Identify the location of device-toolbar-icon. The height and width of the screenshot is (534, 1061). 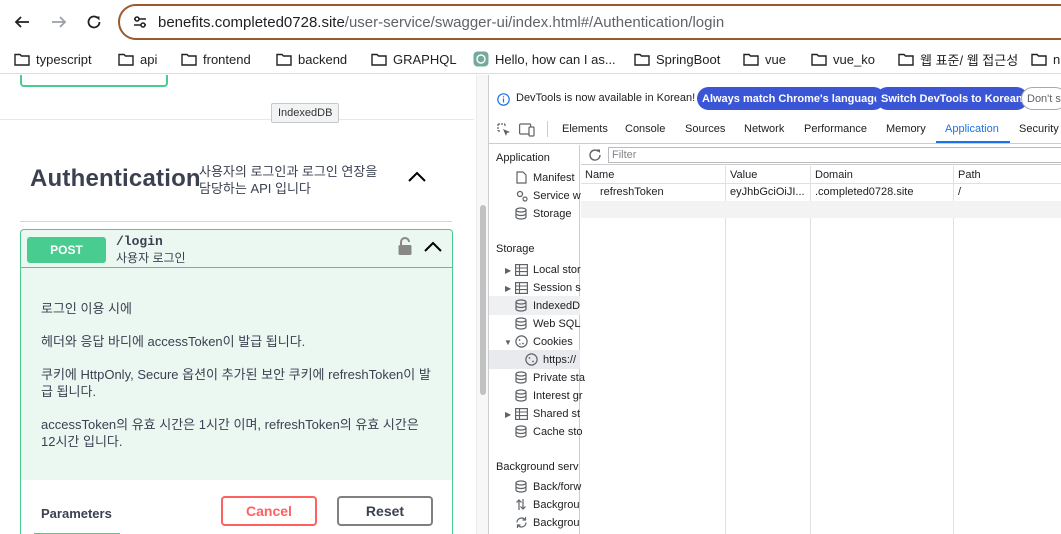
(527, 130).